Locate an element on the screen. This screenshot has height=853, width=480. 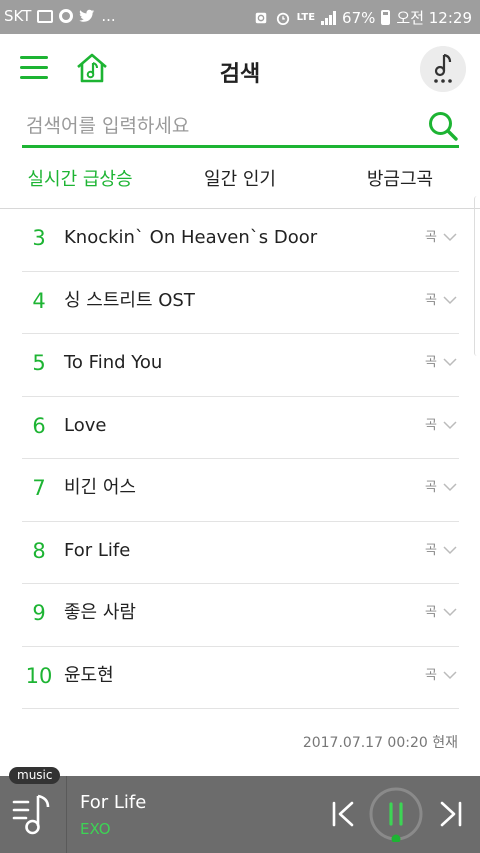
item-title: 윤도현 is located at coordinates (89, 675).